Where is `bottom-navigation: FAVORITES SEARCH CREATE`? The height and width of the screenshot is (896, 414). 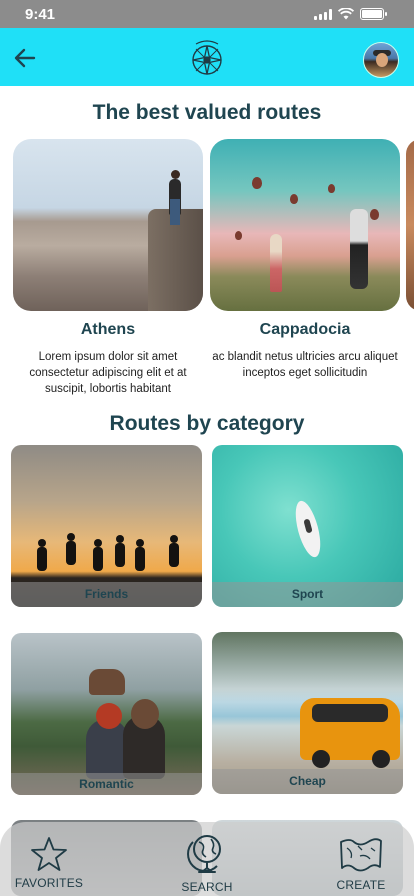
bottom-navigation: FAVORITES SEARCH CREATE is located at coordinates (207, 859).